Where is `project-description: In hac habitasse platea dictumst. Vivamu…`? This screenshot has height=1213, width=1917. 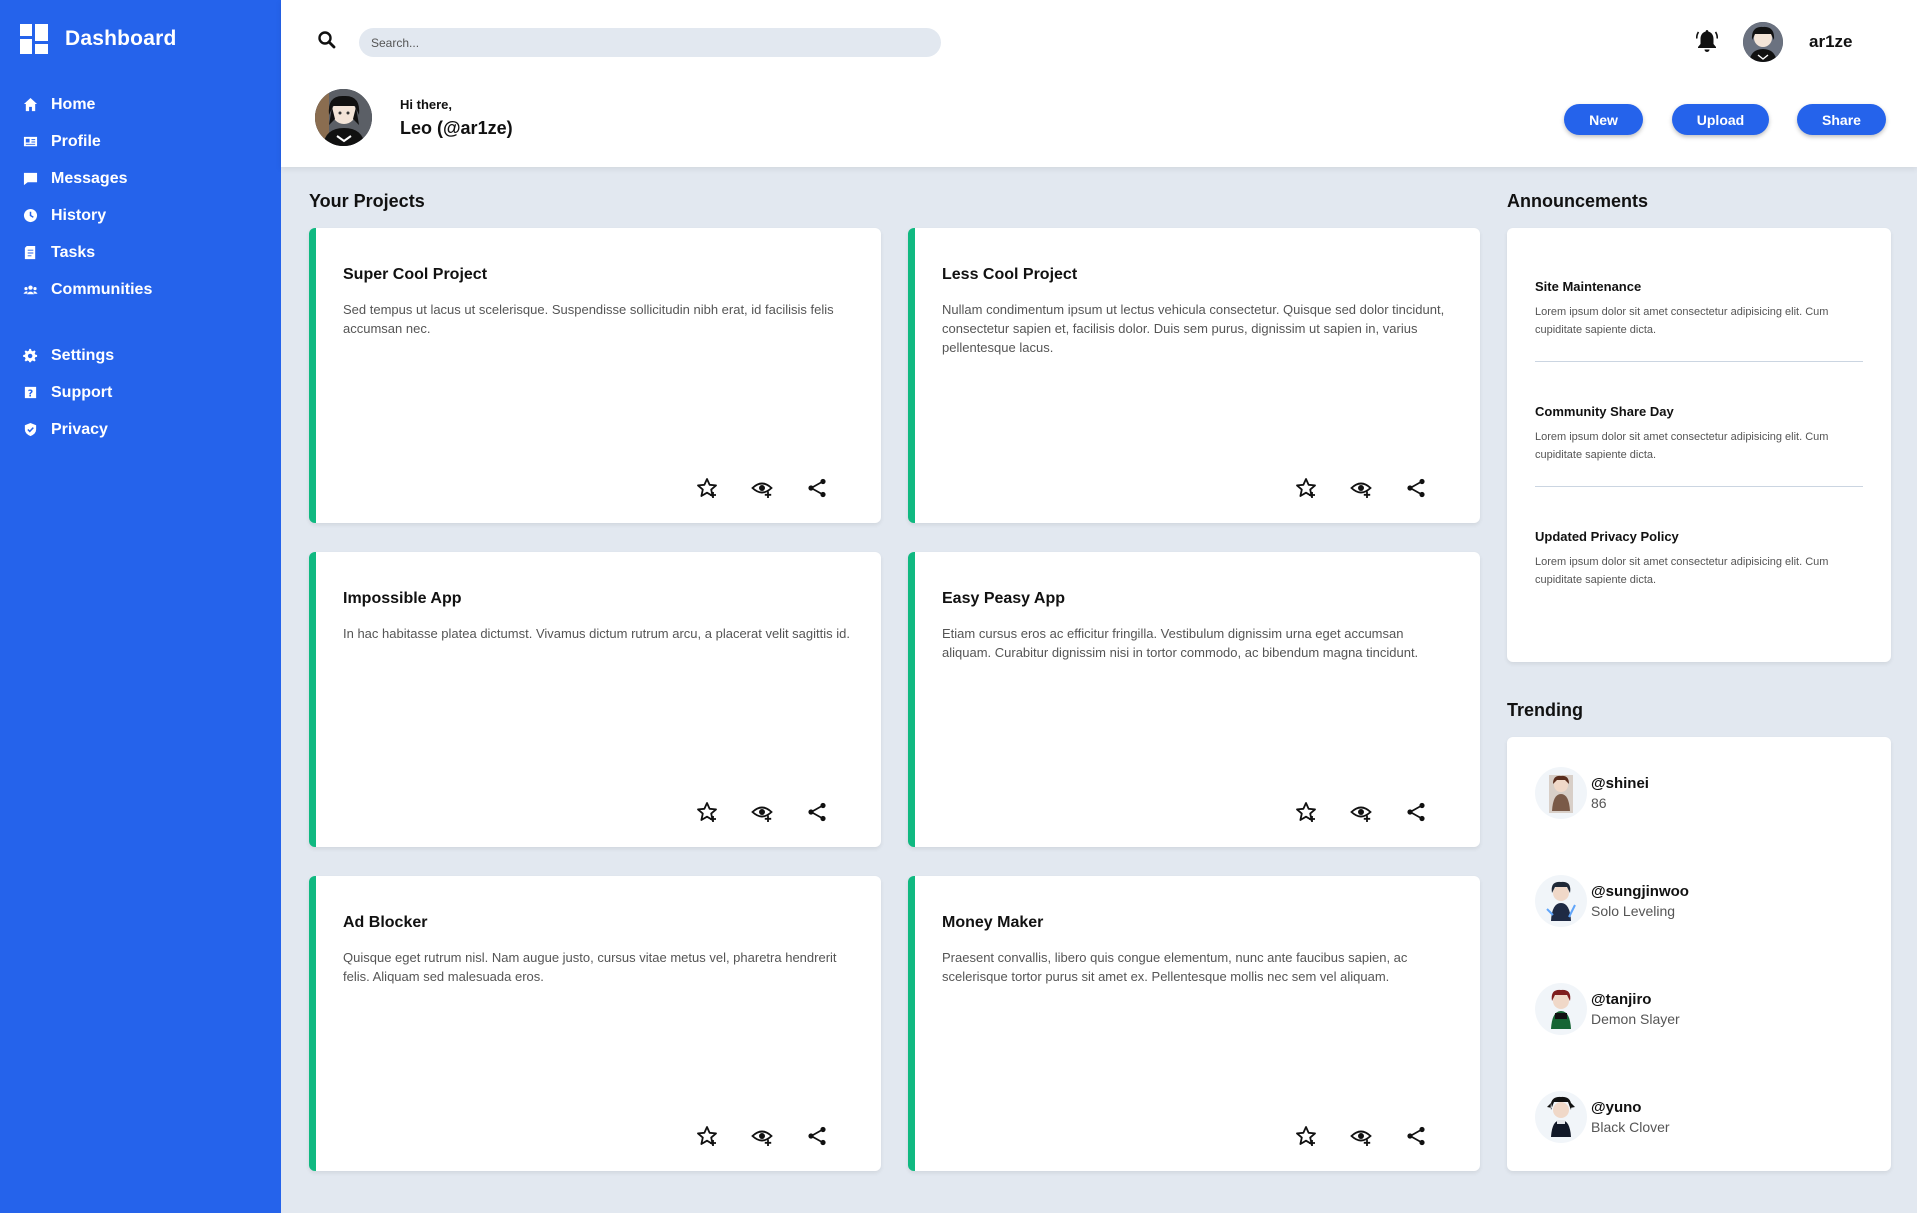
project-description: In hac habitasse platea dictumst. Vivamu… is located at coordinates (596, 633).